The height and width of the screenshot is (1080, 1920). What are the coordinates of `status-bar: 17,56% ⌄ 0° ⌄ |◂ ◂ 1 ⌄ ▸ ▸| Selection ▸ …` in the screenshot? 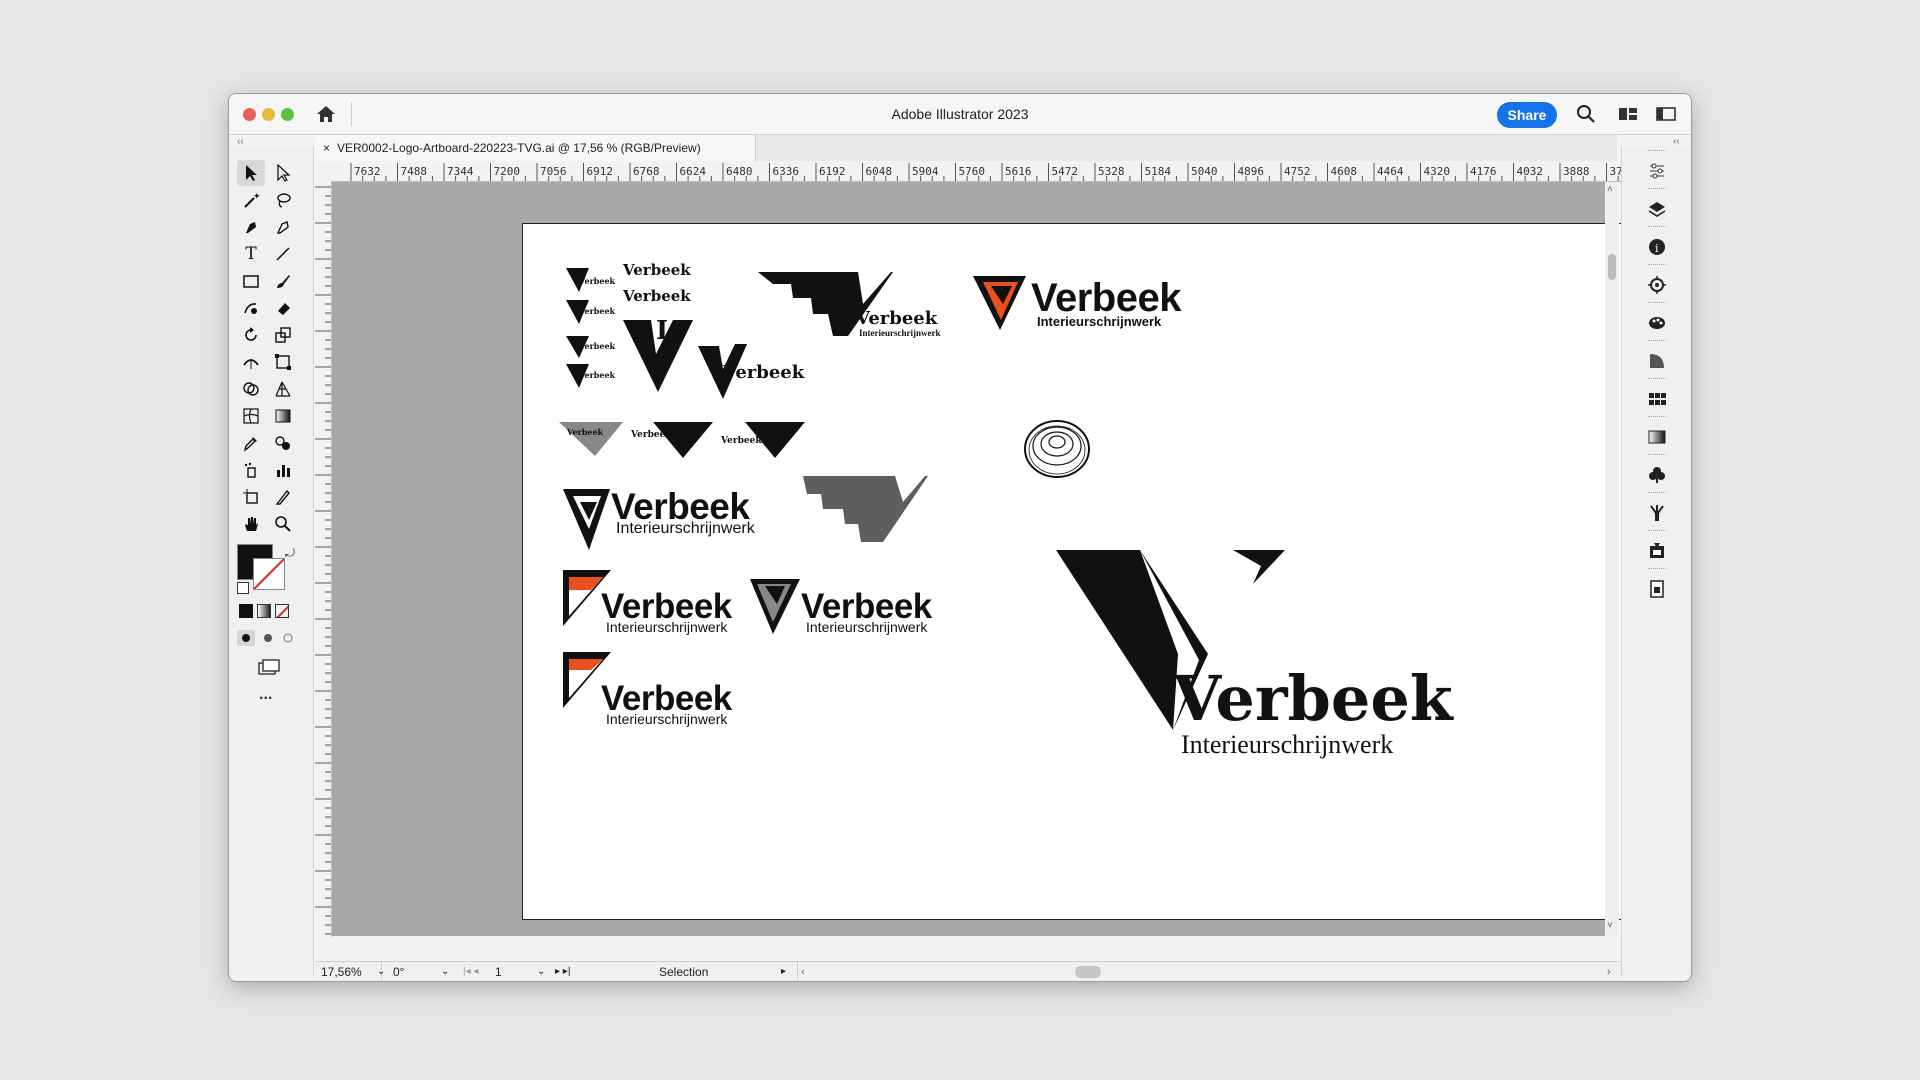 It's located at (968, 971).